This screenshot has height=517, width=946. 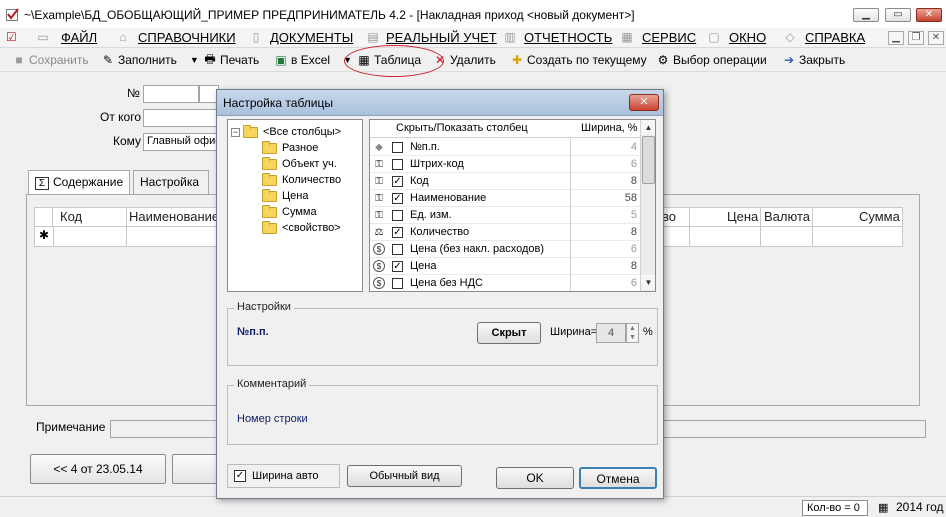 I want to click on auto-width-option: ✓ Ширина авто, so click(x=283, y=476).